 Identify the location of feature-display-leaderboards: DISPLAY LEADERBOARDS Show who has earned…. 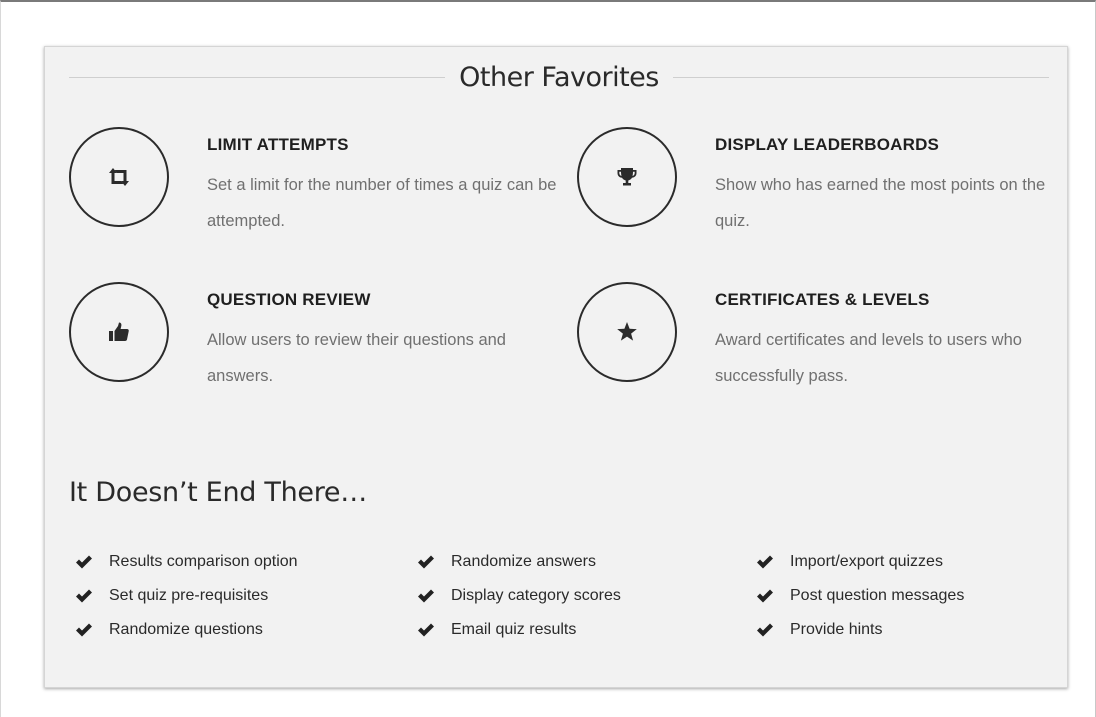
(817, 197).